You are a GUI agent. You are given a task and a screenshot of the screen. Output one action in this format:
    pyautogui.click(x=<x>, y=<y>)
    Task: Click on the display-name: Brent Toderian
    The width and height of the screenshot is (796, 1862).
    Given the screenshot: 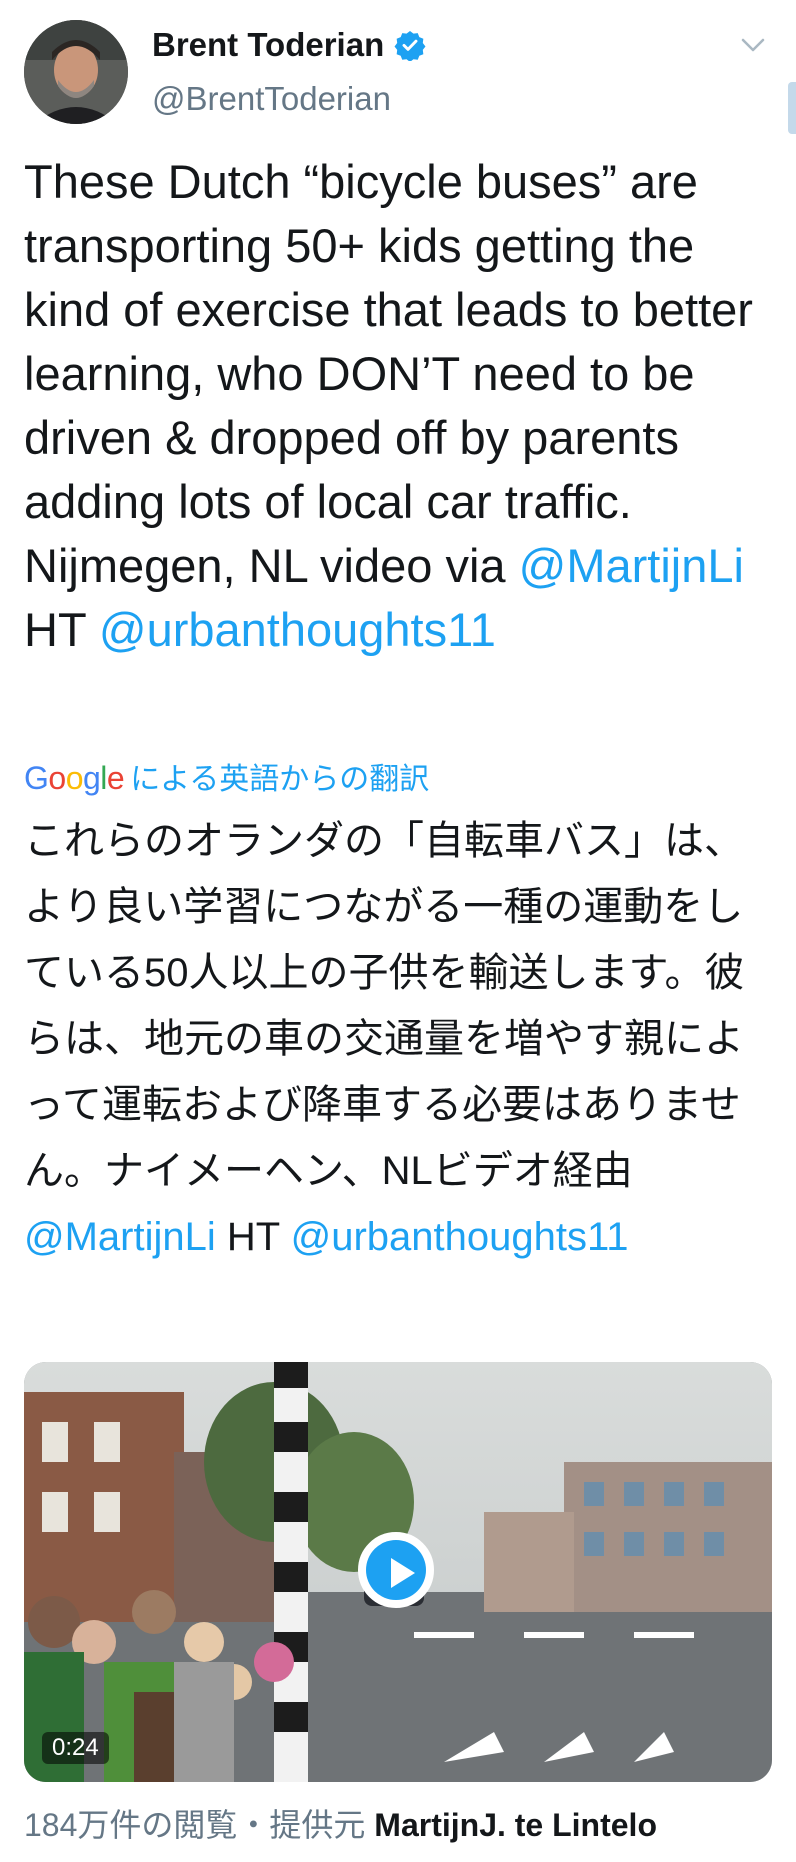 What is the action you would take?
    pyautogui.click(x=268, y=45)
    